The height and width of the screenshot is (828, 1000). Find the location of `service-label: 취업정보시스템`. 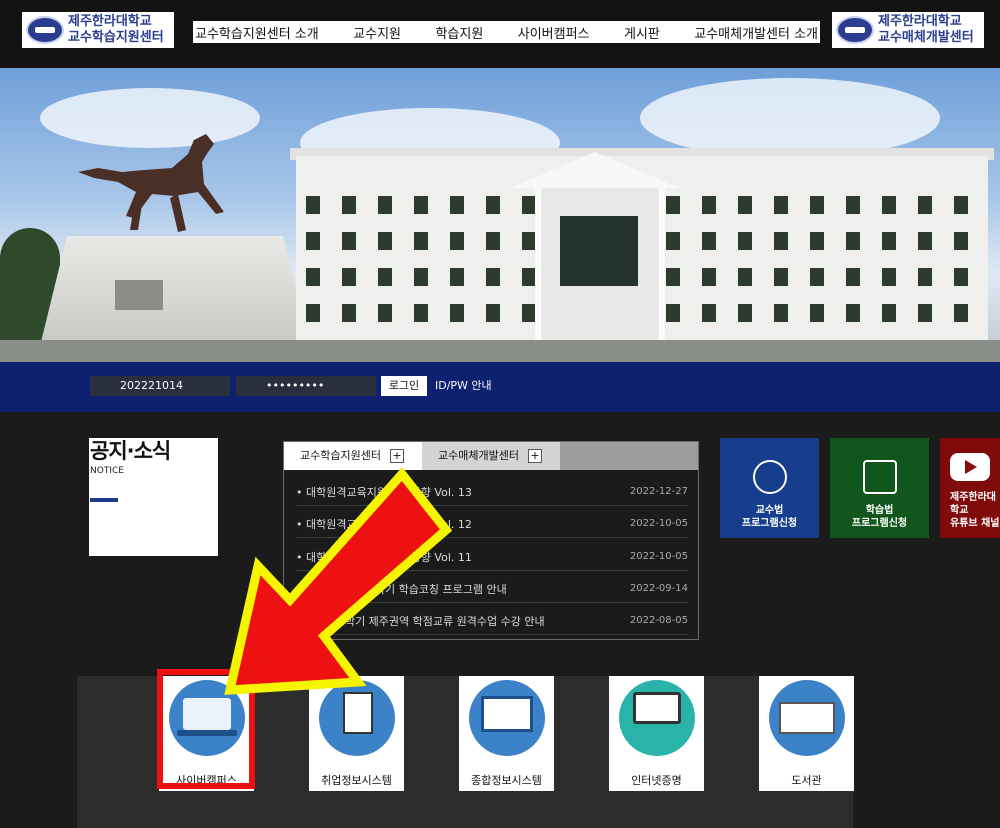

service-label: 취업정보시스템 is located at coordinates (356, 780).